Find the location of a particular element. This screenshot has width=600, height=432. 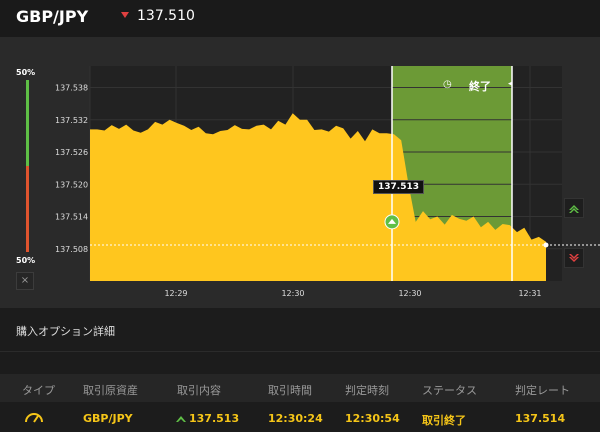

gauge-up-bar is located at coordinates (27, 123).